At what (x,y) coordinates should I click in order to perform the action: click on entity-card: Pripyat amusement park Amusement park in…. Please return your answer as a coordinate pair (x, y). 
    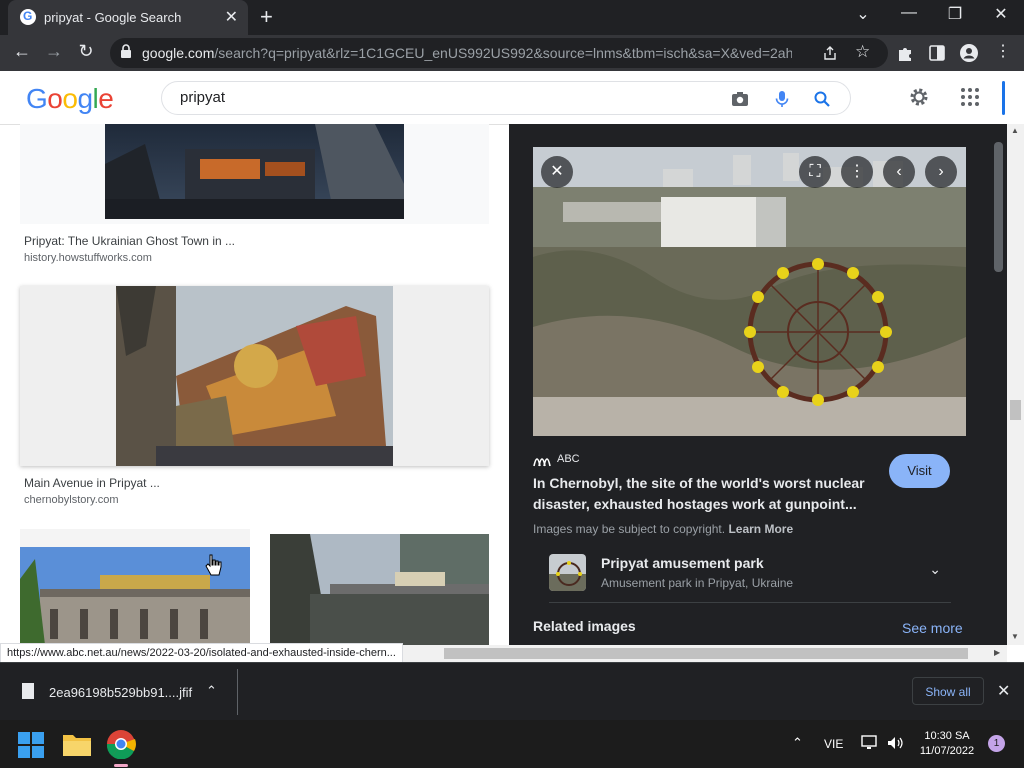
    Looking at the image, I should click on (750, 576).